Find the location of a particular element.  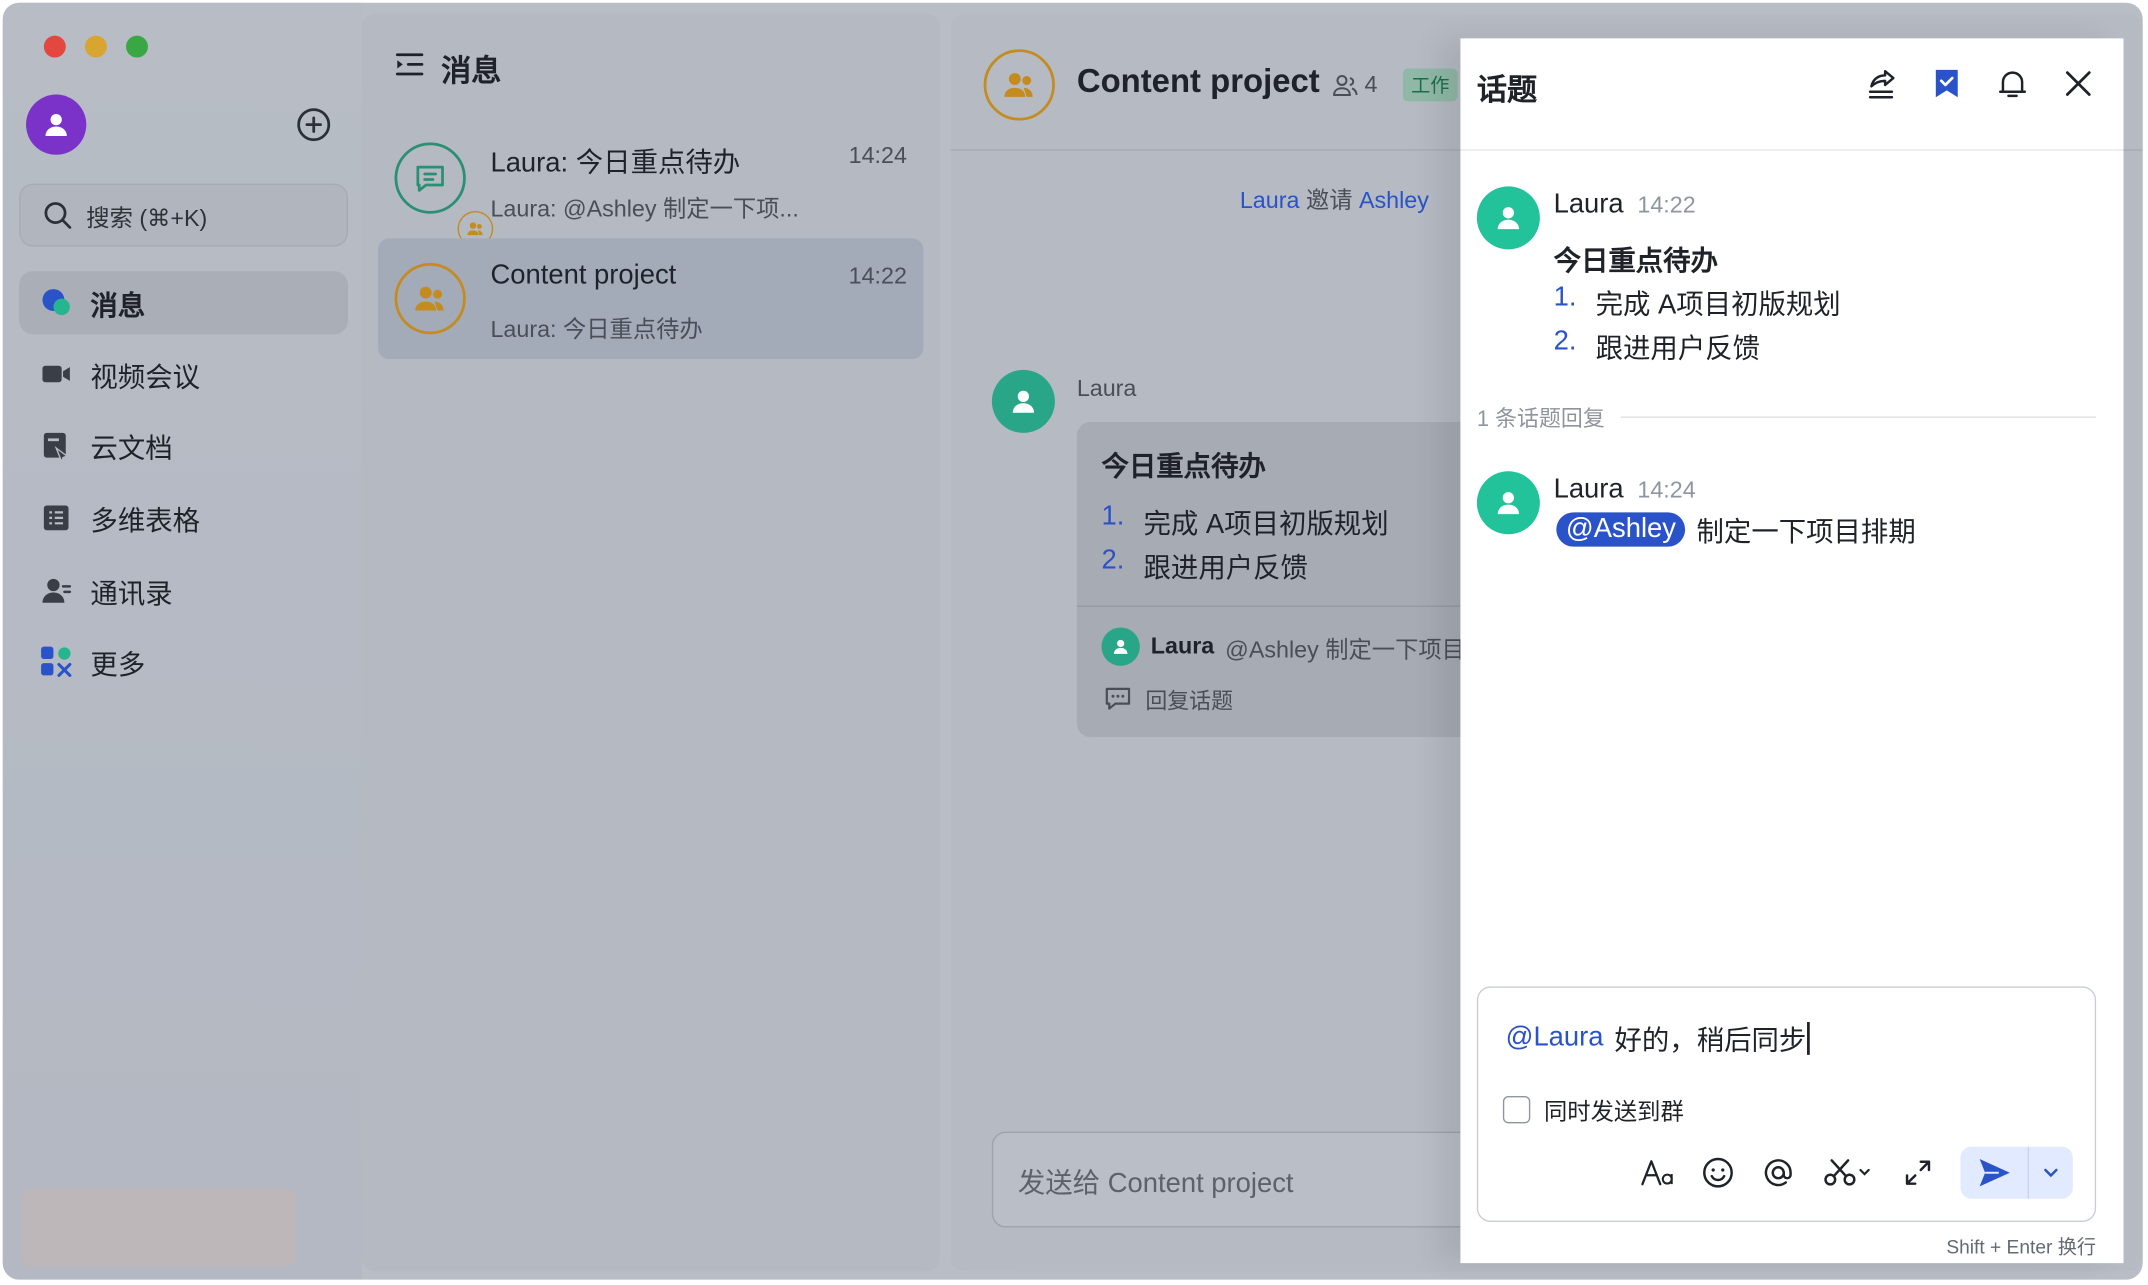

nav-label: 通讯录 is located at coordinates (131, 593).